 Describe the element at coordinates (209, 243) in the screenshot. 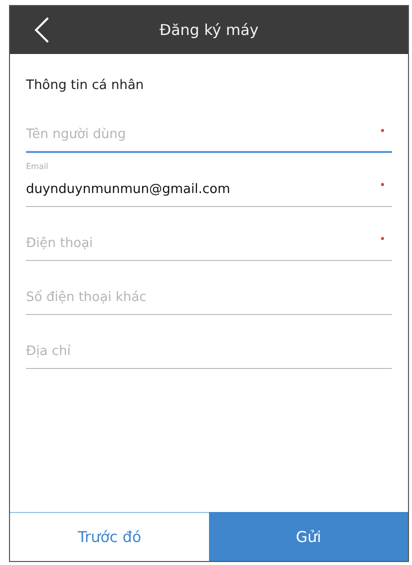

I see `input-field: Điện thoại` at that location.